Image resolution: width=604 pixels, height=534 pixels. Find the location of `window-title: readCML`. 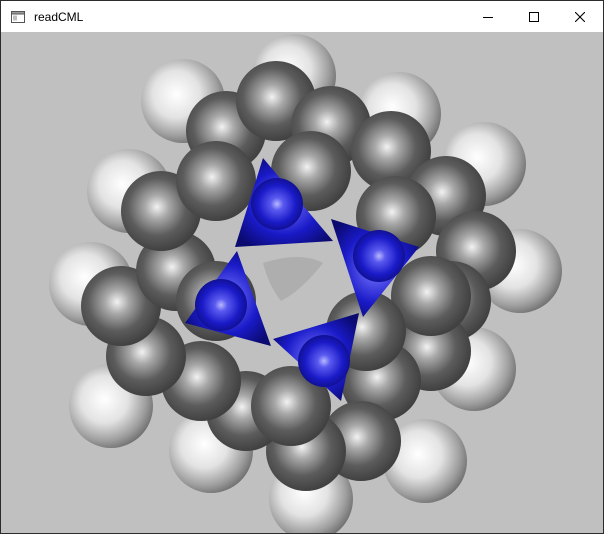

window-title: readCML is located at coordinates (59, 16).